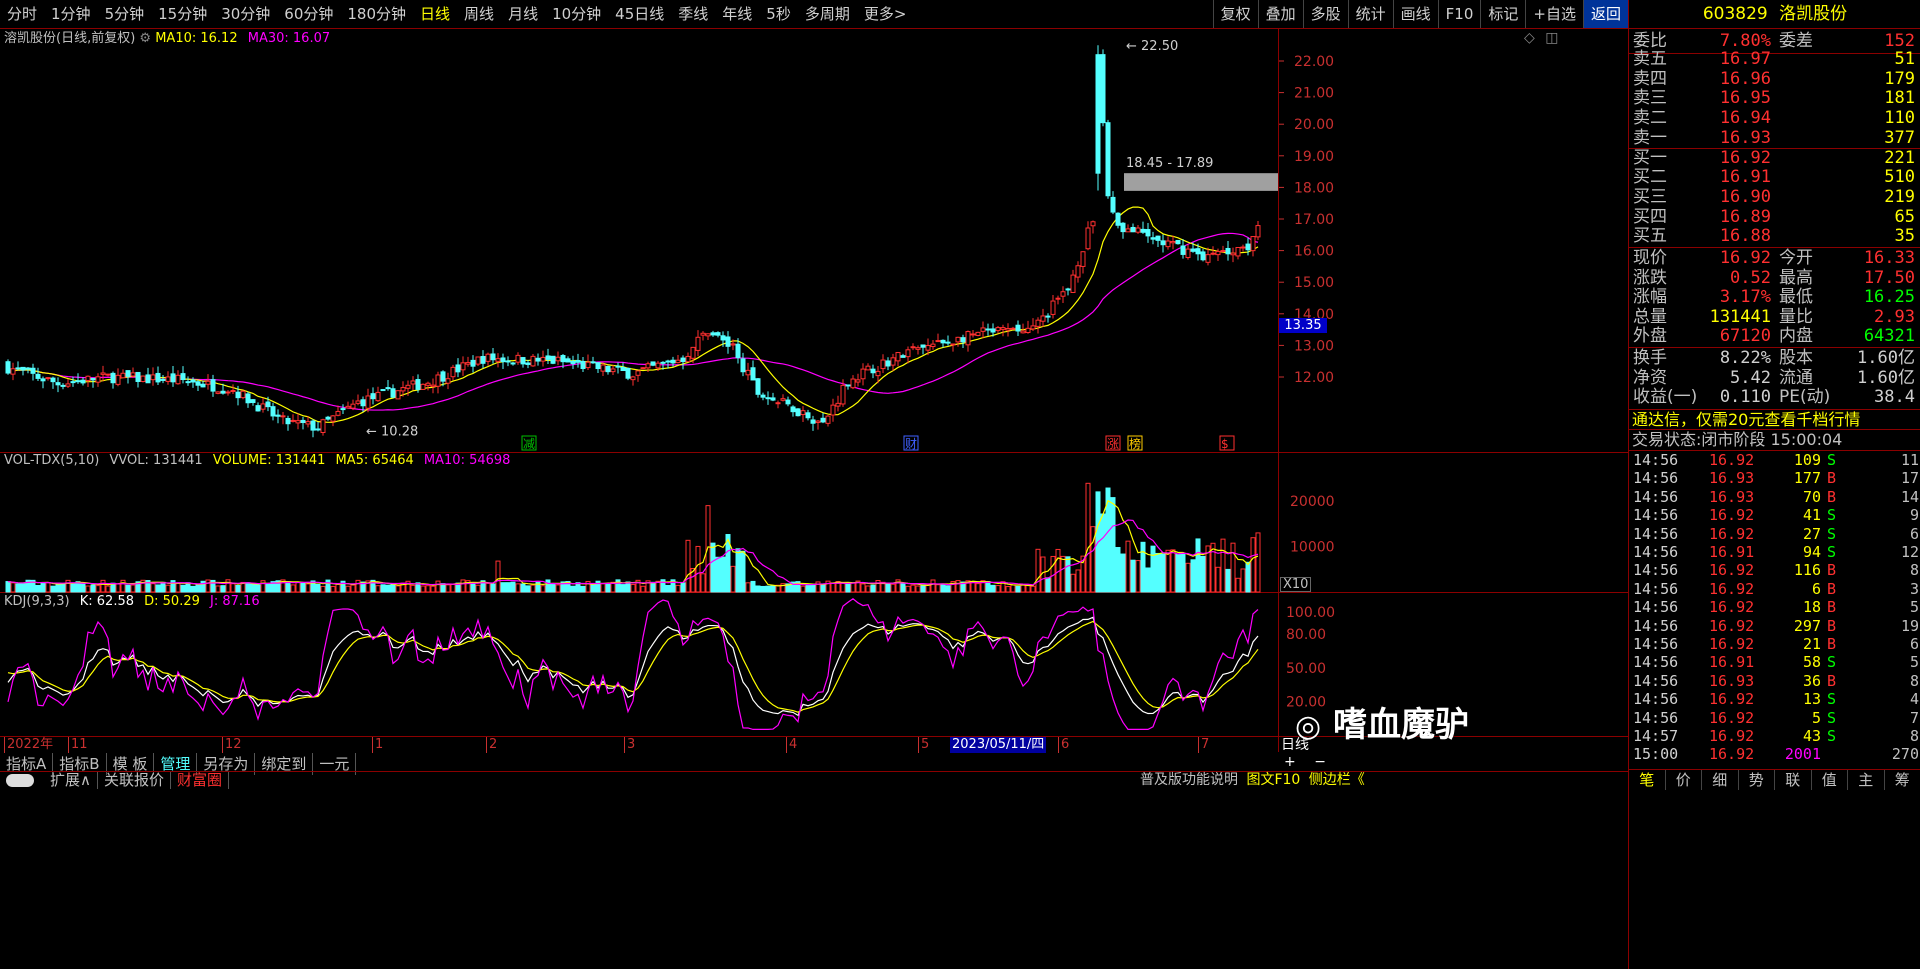  I want to click on tick-row: 14:56 16.93 70 B 14, so click(1774, 497).